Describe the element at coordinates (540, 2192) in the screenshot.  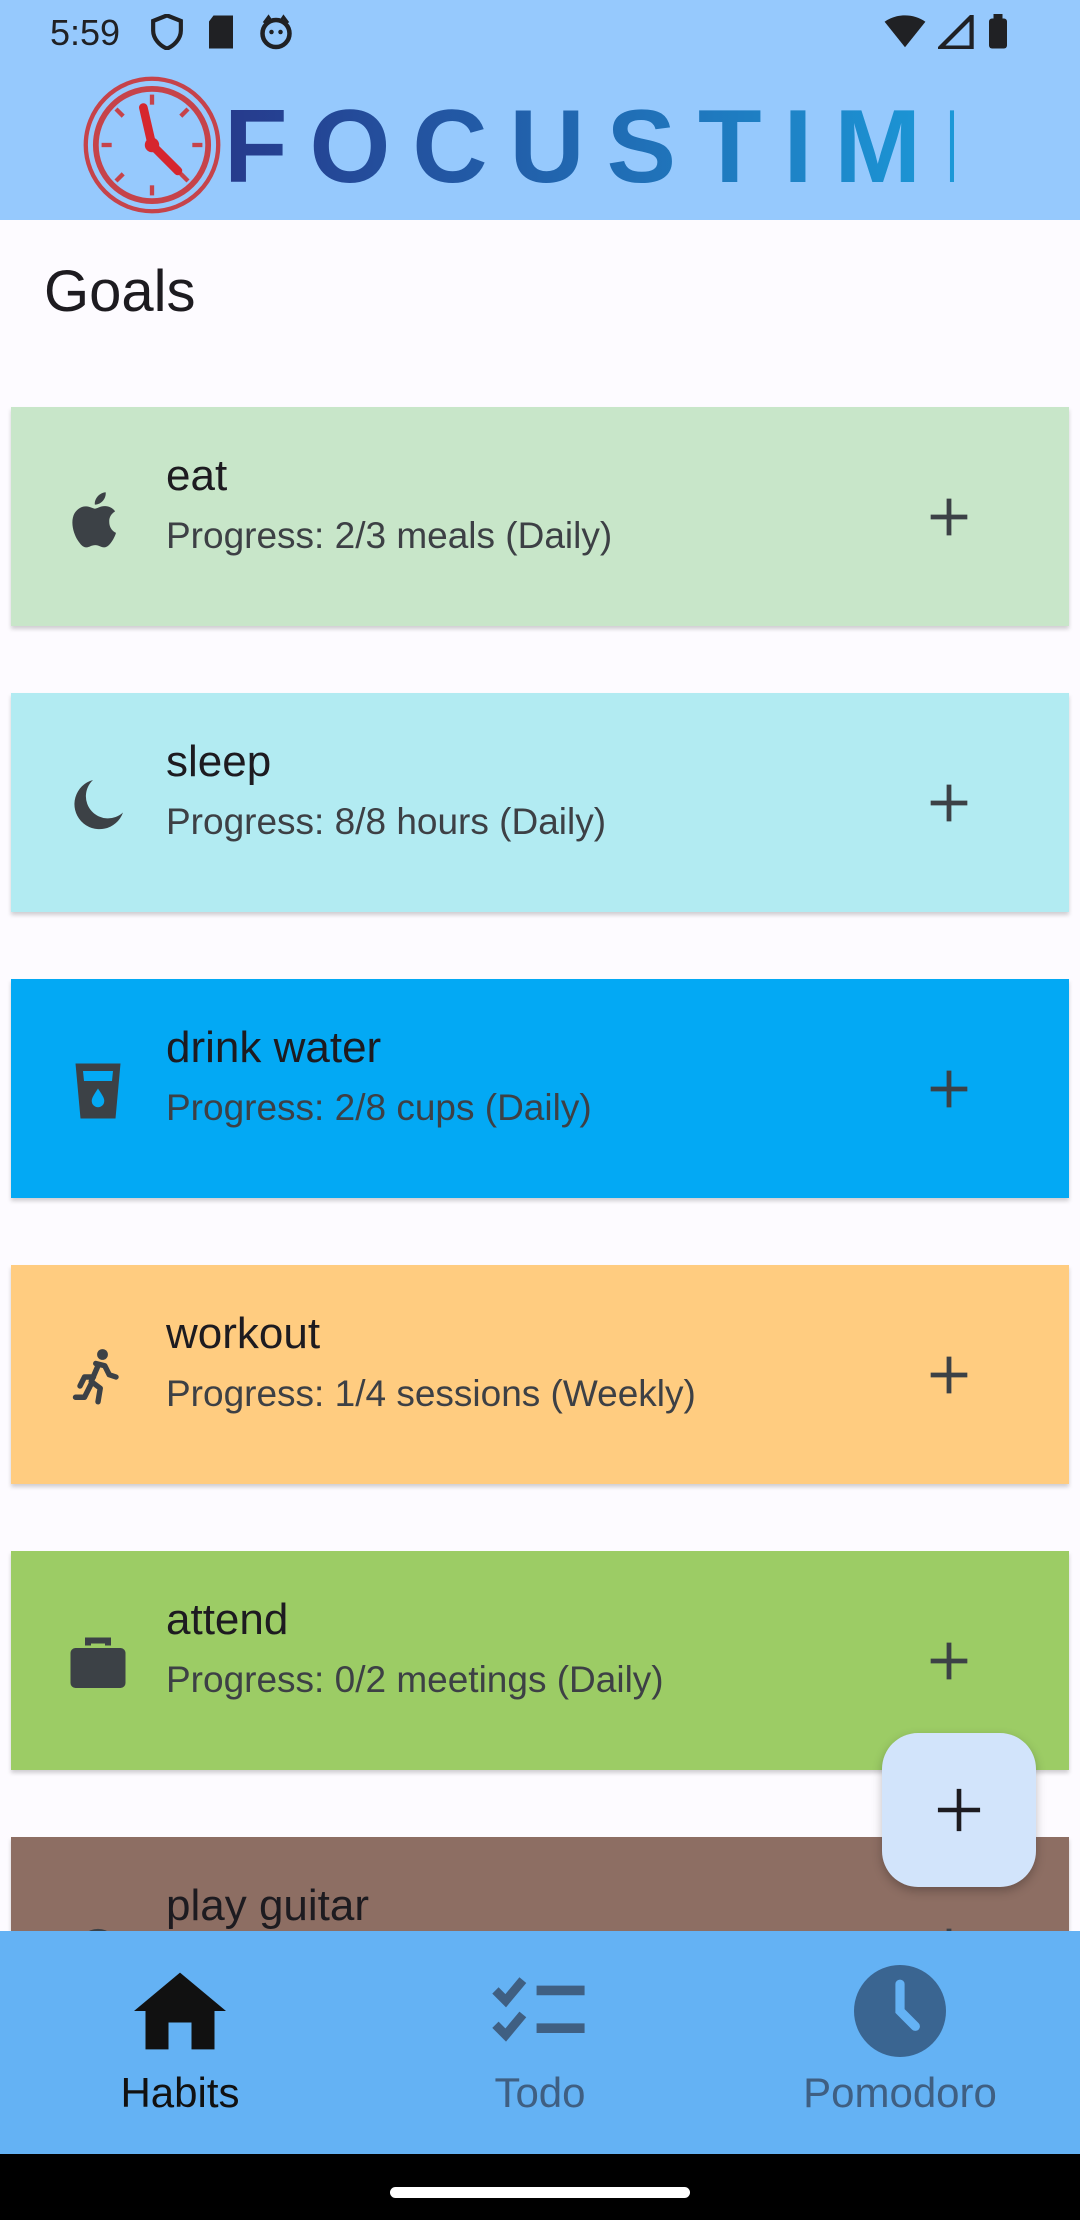
I see `home-gesture-handle` at that location.